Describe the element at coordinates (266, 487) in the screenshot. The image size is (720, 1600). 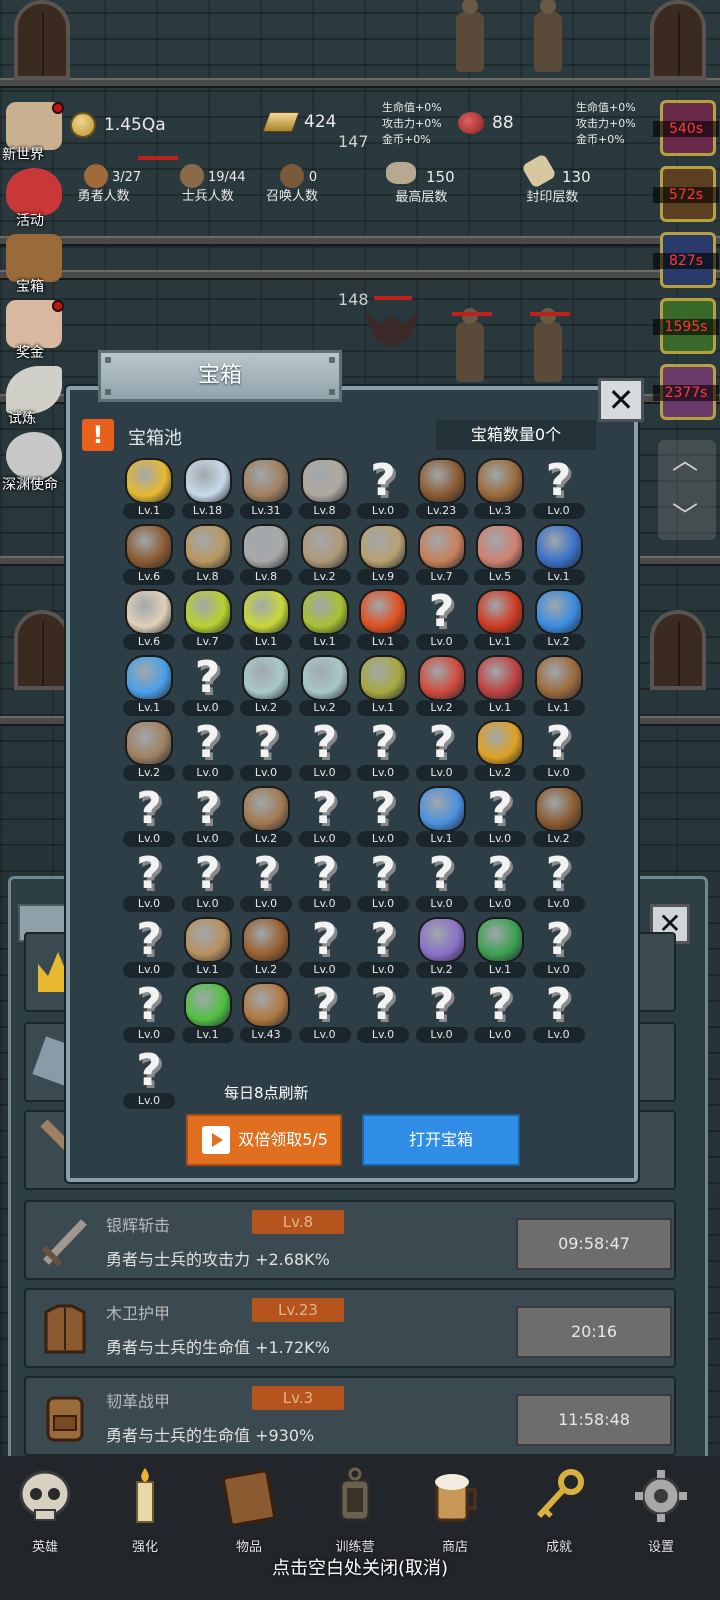
I see `chest-item-slot: Lv.31` at that location.